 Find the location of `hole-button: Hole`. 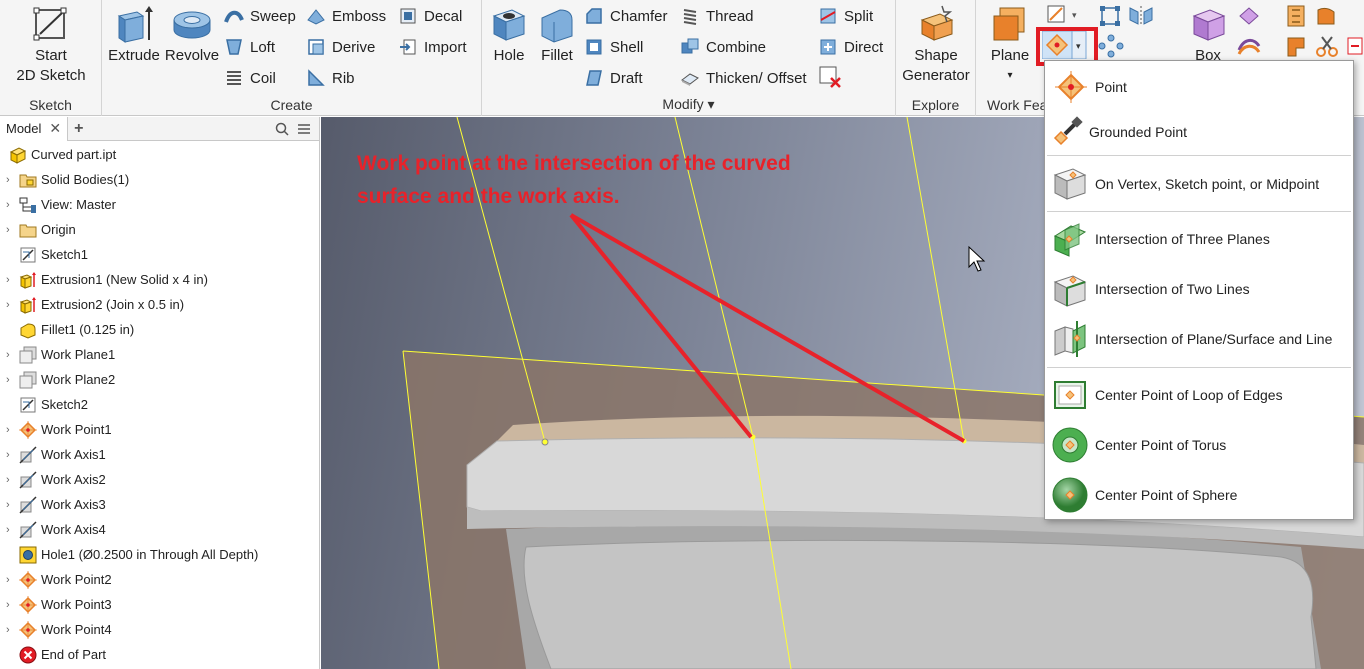

hole-button: Hole is located at coordinates (509, 35).